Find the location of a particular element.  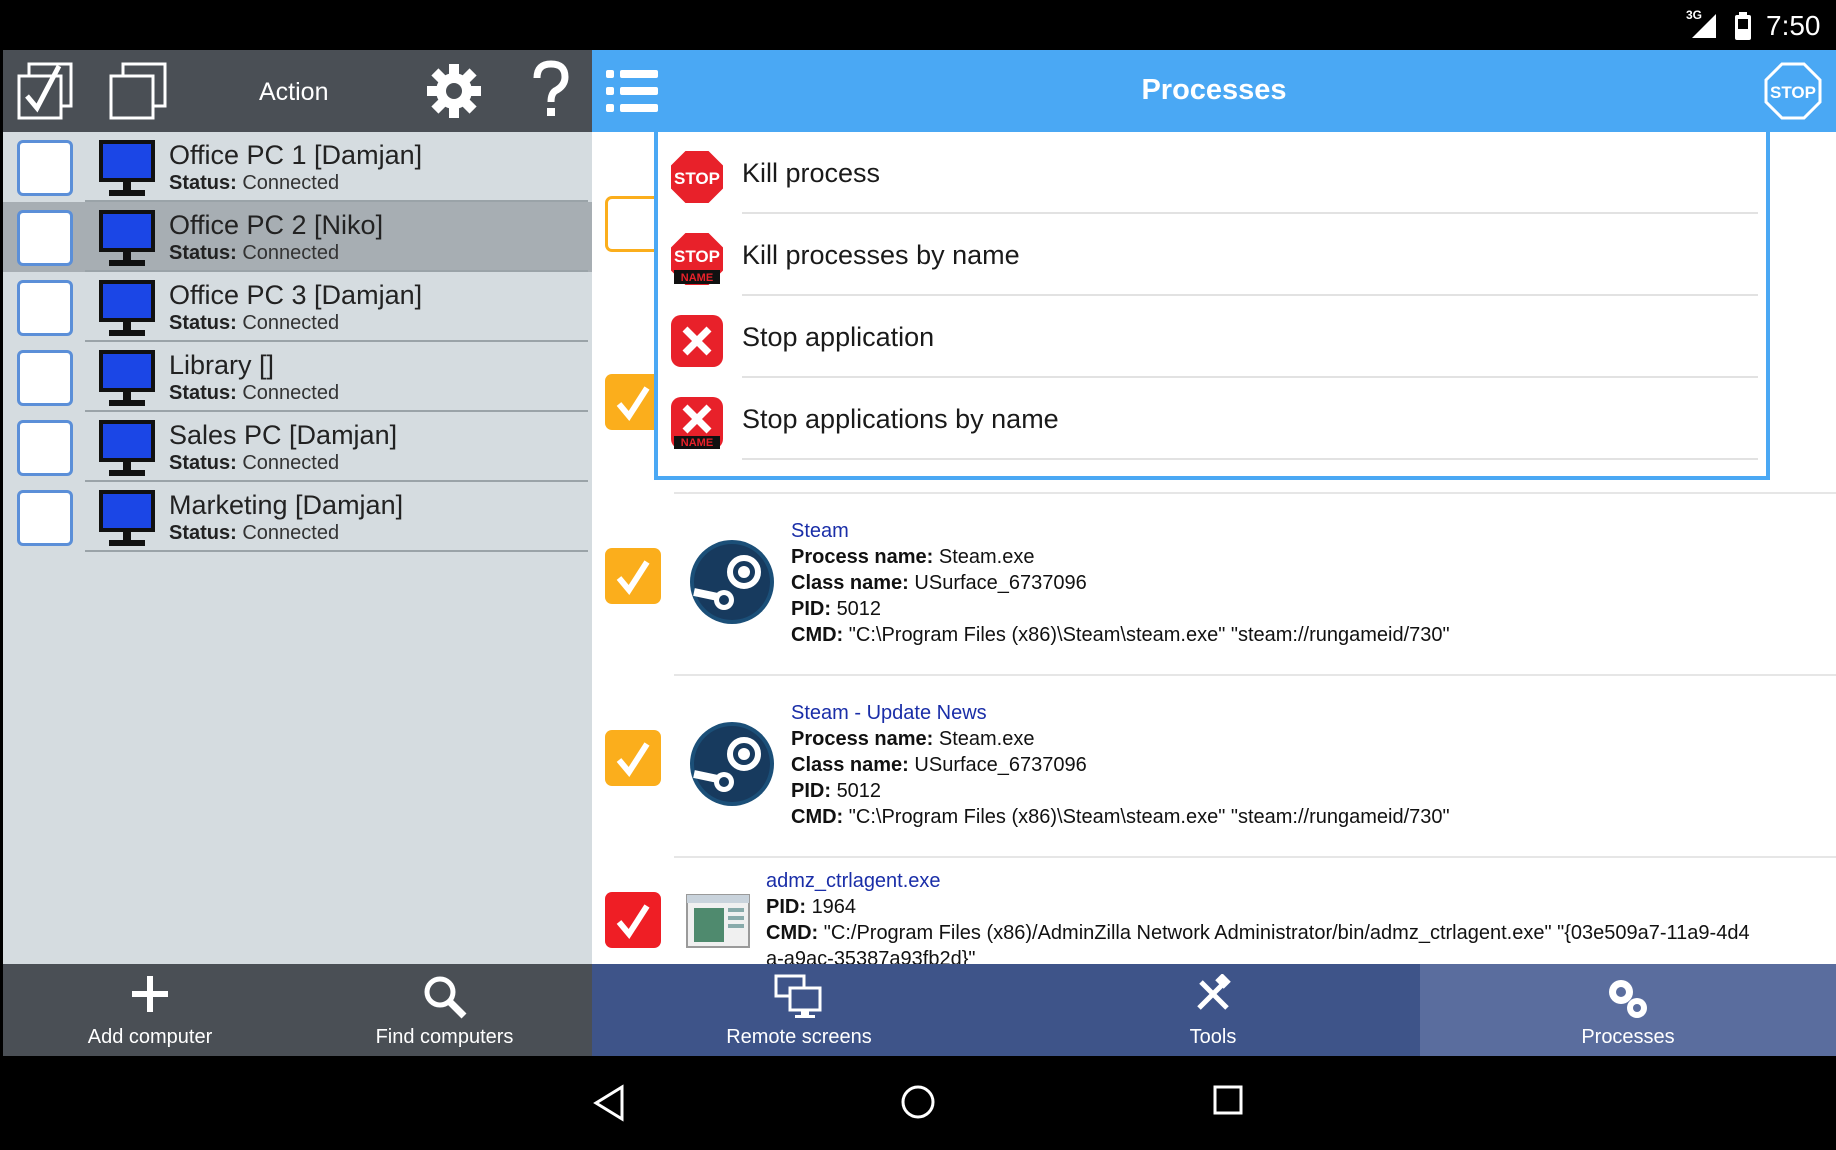

computer-name: Library [] is located at coordinates (222, 365).